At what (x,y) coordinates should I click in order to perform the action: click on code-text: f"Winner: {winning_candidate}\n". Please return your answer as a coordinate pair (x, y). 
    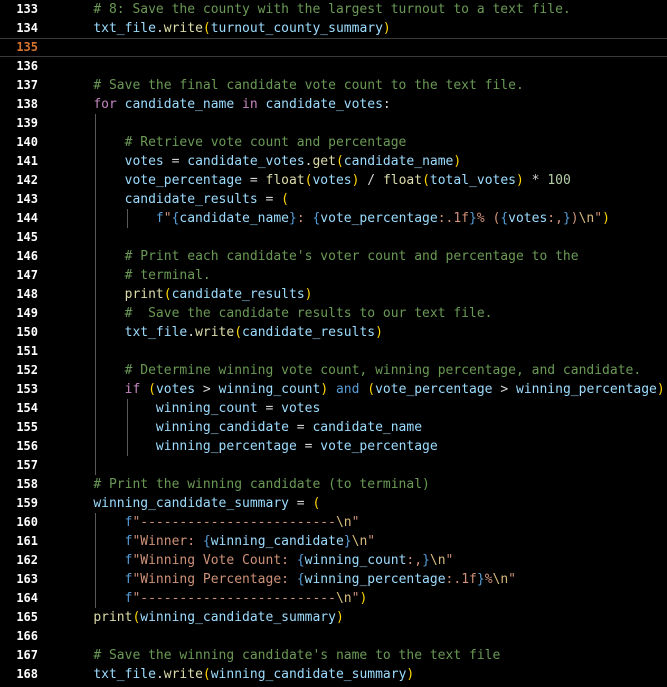
    Looking at the image, I should click on (218, 541).